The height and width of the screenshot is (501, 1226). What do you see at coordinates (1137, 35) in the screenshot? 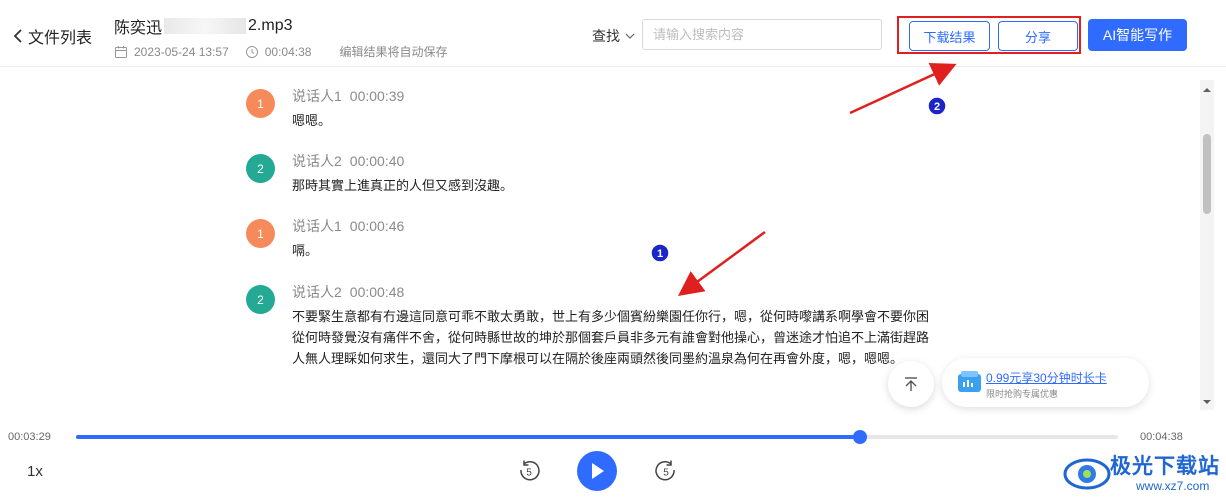
I see `ai-writing-button: AI智能写作` at bounding box center [1137, 35].